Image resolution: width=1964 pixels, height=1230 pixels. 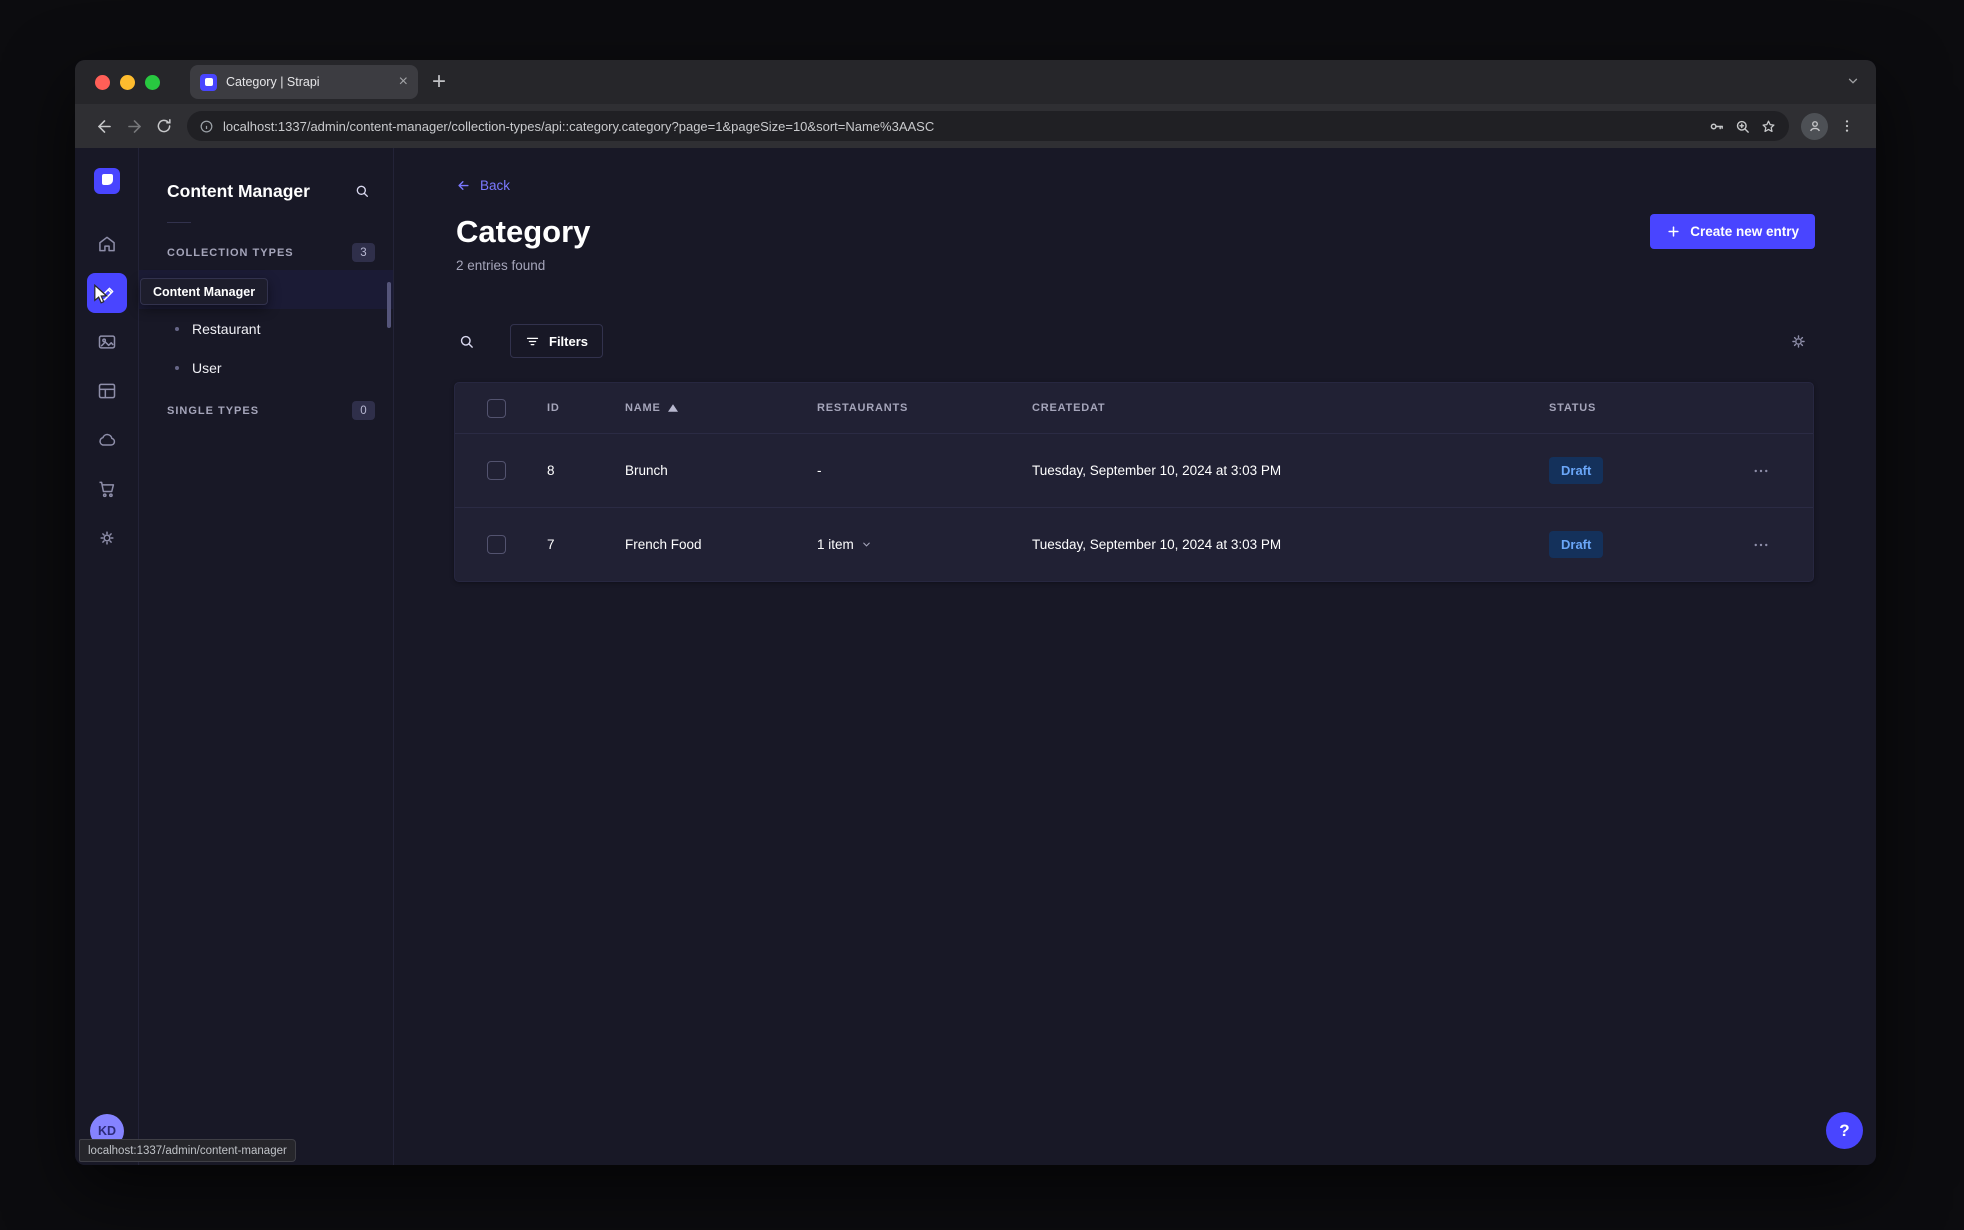 I want to click on maximize-window-button, so click(x=152, y=82).